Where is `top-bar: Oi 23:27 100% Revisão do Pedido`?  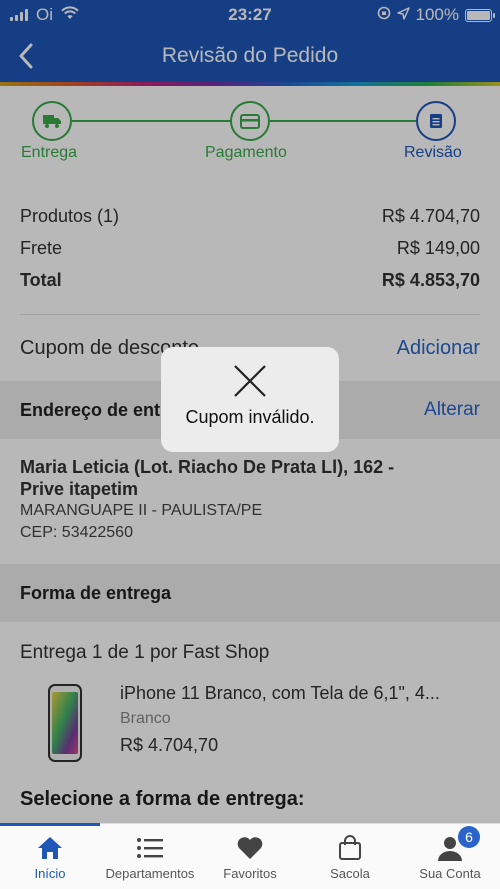
top-bar: Oi 23:27 100% Revisão do Pedido is located at coordinates (250, 43).